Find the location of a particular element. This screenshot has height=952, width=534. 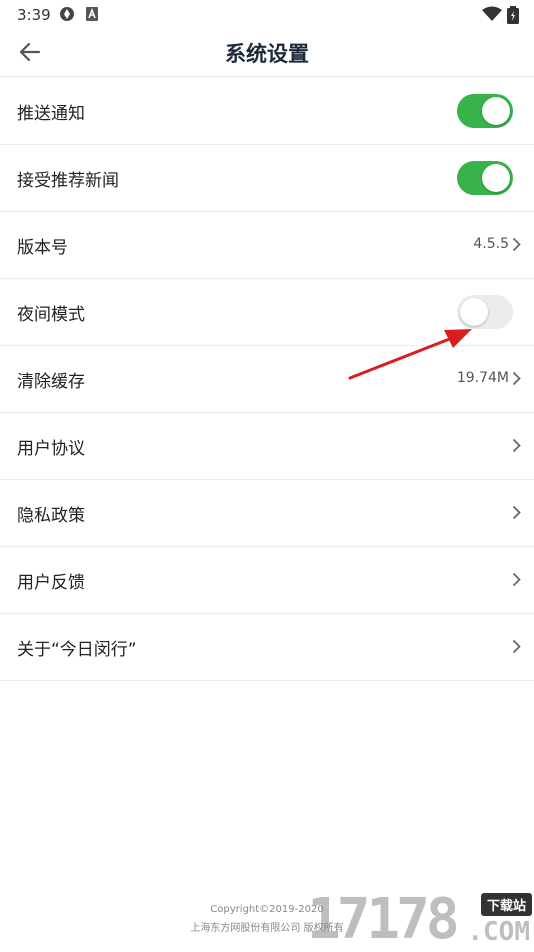

battery-charging-icon is located at coordinates (513, 15).